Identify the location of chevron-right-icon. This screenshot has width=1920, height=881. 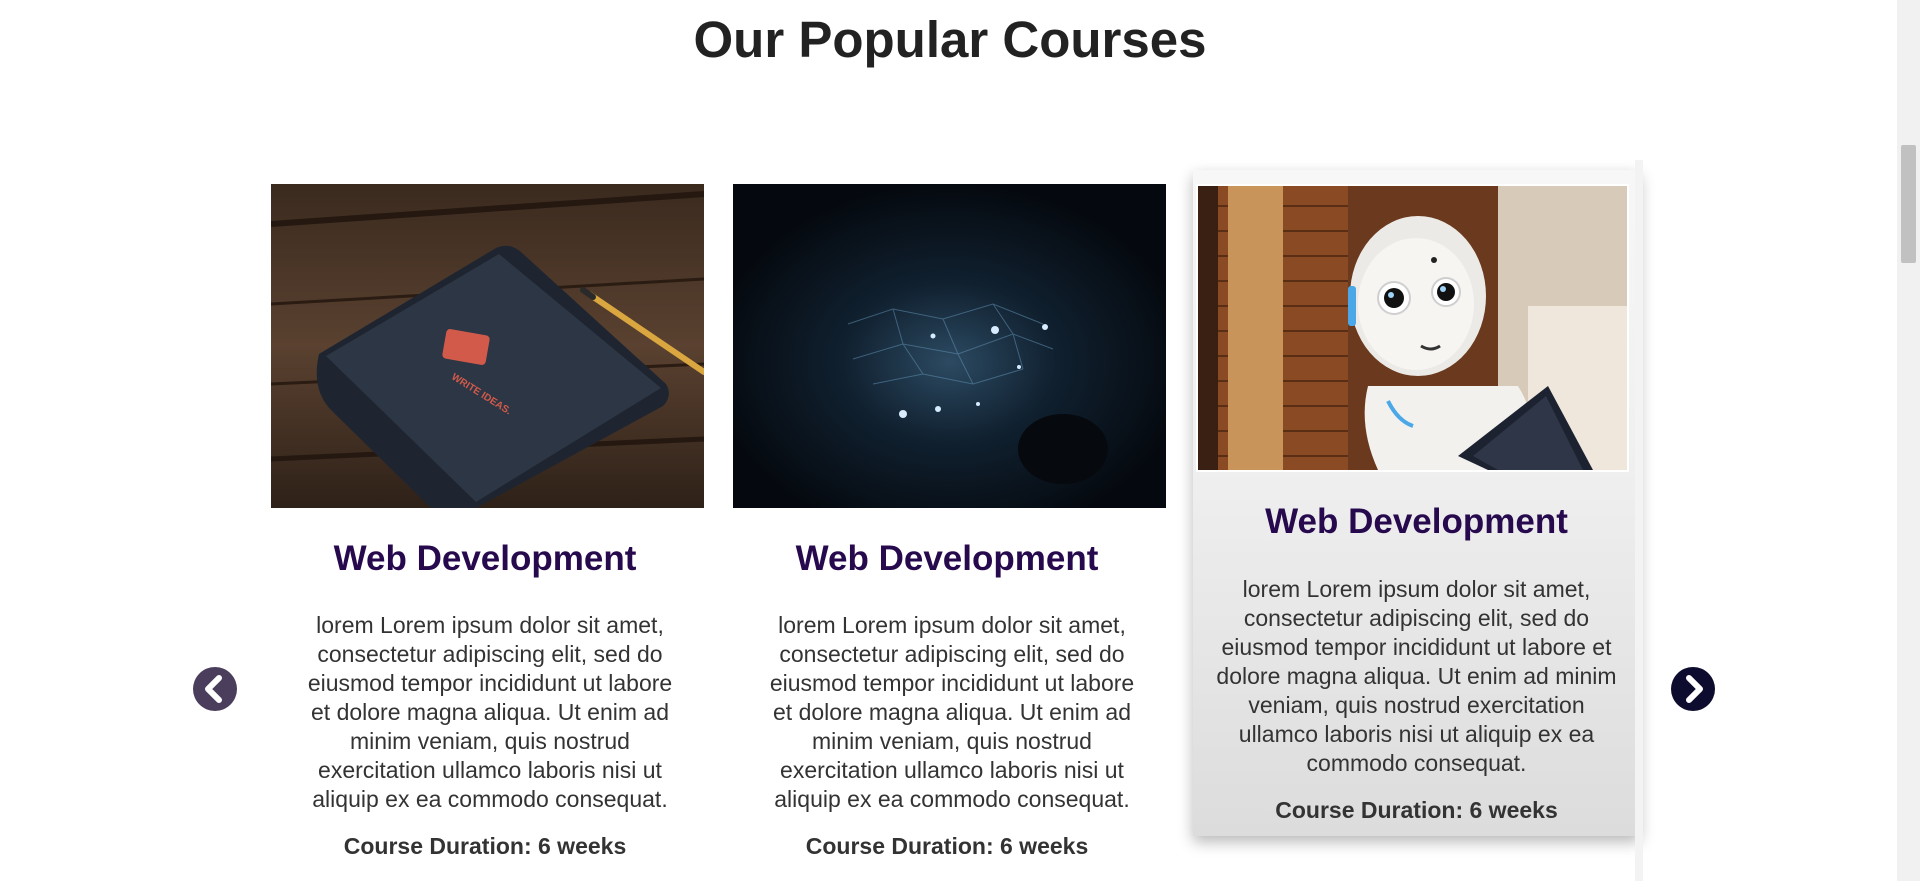
(1694, 689).